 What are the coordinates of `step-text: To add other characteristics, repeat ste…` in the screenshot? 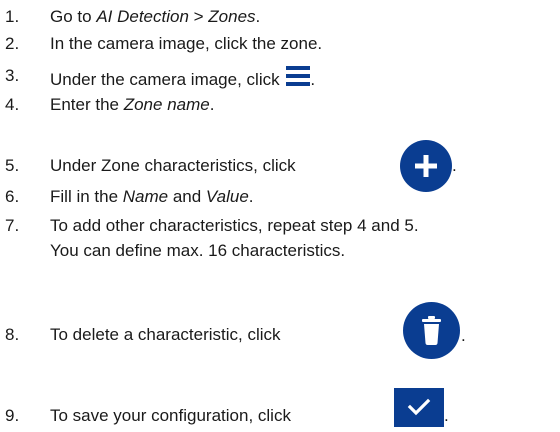 It's located at (234, 225).